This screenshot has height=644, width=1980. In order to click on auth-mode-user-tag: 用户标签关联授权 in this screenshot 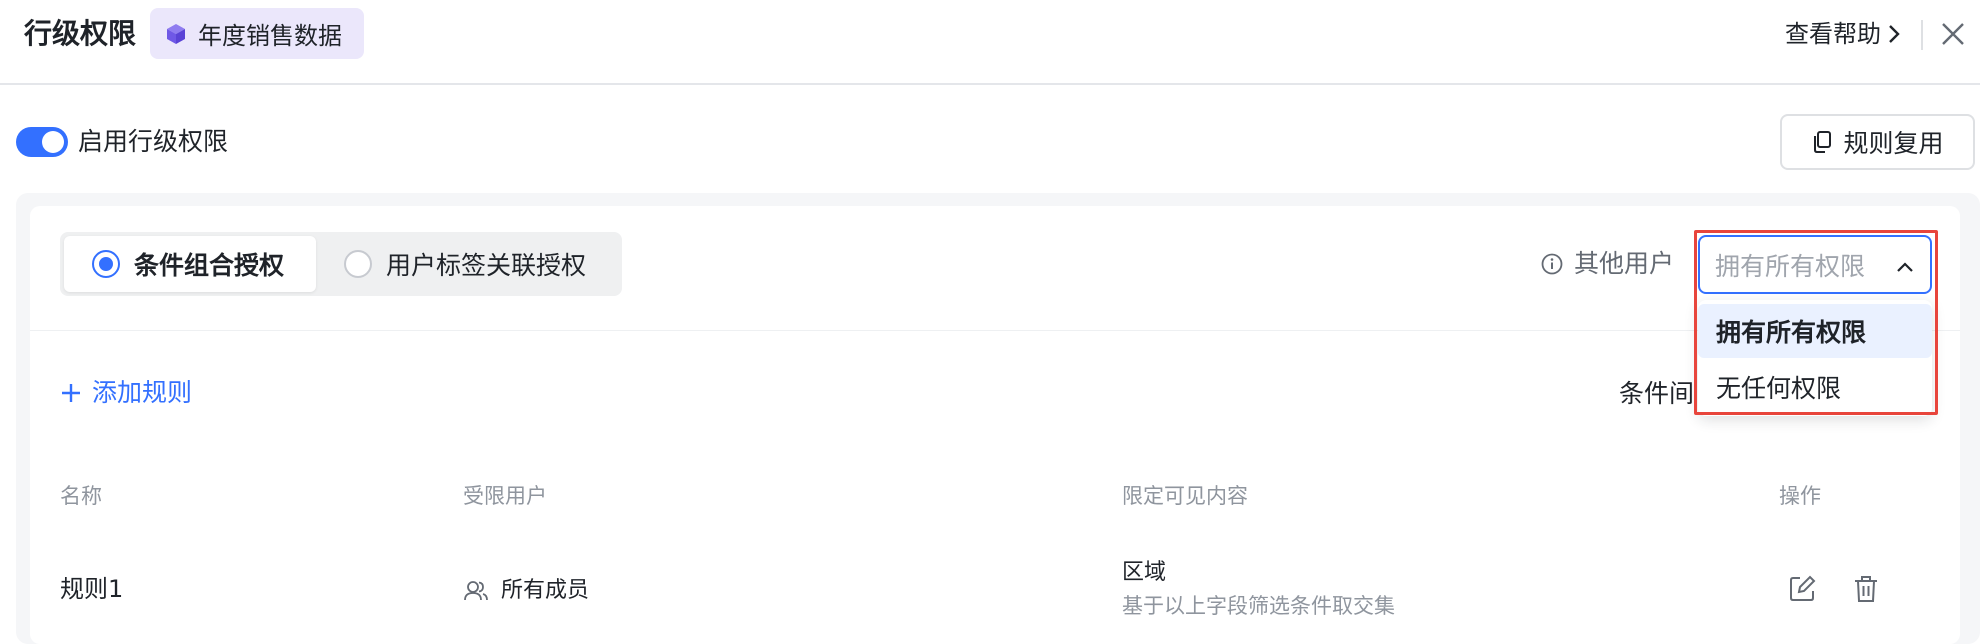, I will do `click(474, 264)`.